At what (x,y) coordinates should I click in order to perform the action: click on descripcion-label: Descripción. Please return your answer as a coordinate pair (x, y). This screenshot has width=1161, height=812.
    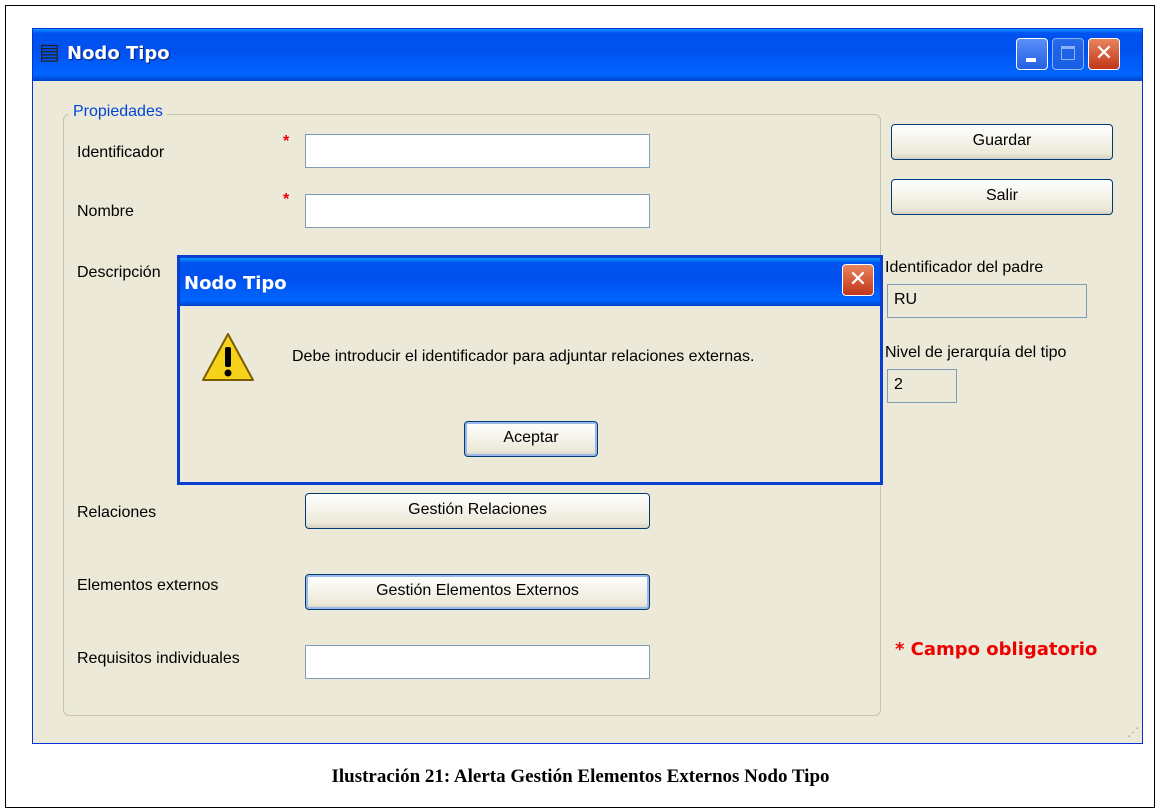
    Looking at the image, I should click on (119, 272).